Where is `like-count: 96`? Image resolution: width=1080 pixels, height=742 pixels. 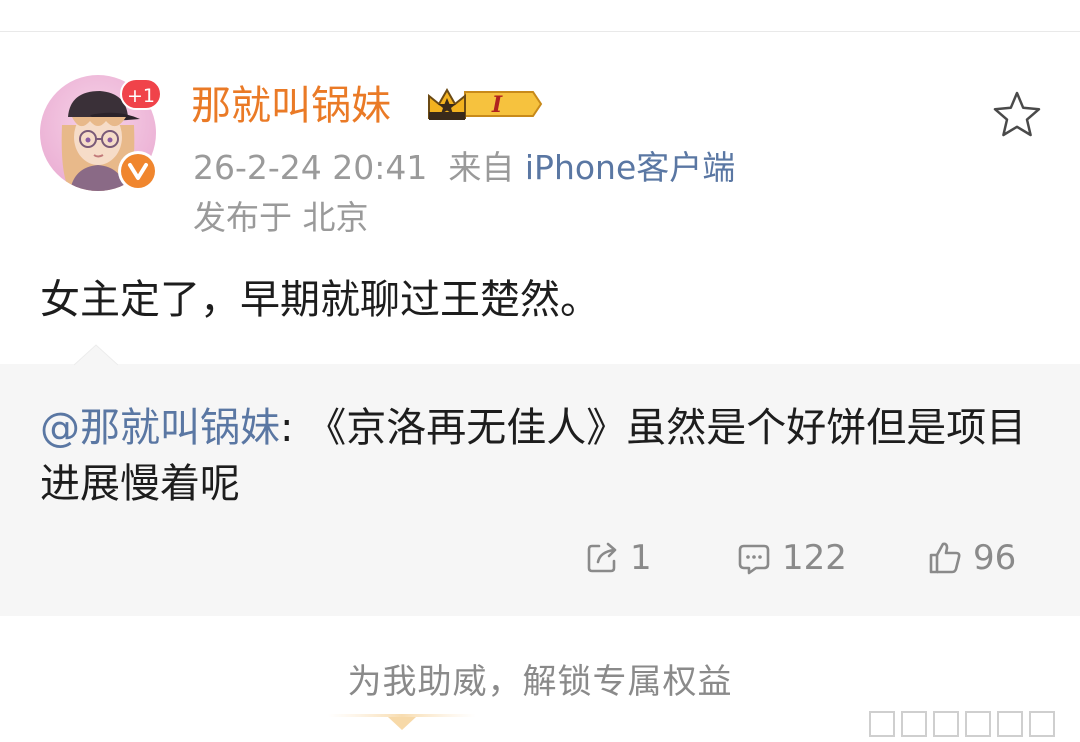
like-count: 96 is located at coordinates (995, 558).